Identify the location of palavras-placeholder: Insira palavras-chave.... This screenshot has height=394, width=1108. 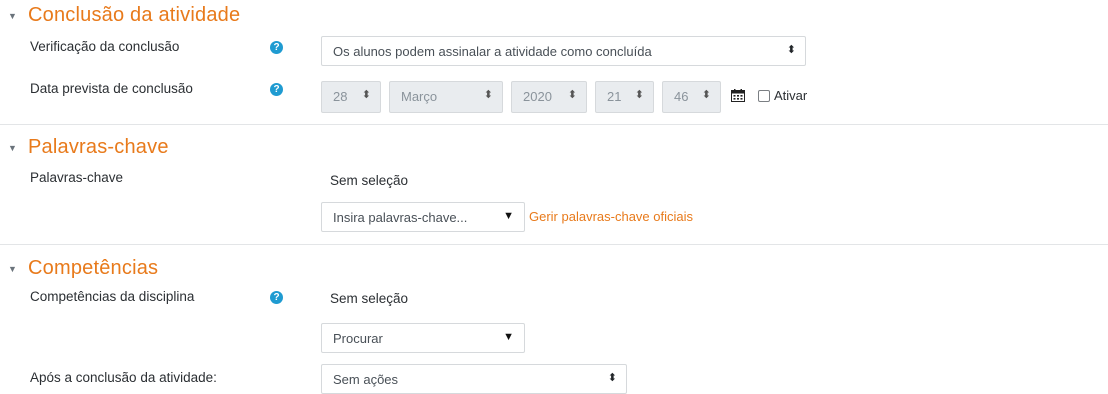
(400, 217).